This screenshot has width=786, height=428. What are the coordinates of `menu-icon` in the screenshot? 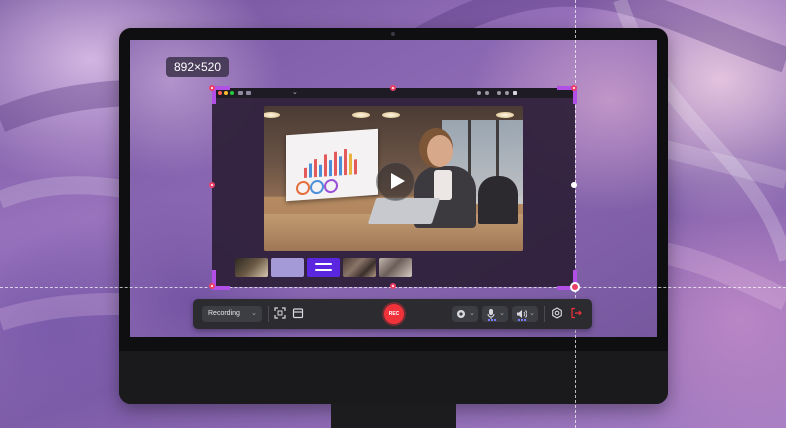 It's located at (487, 93).